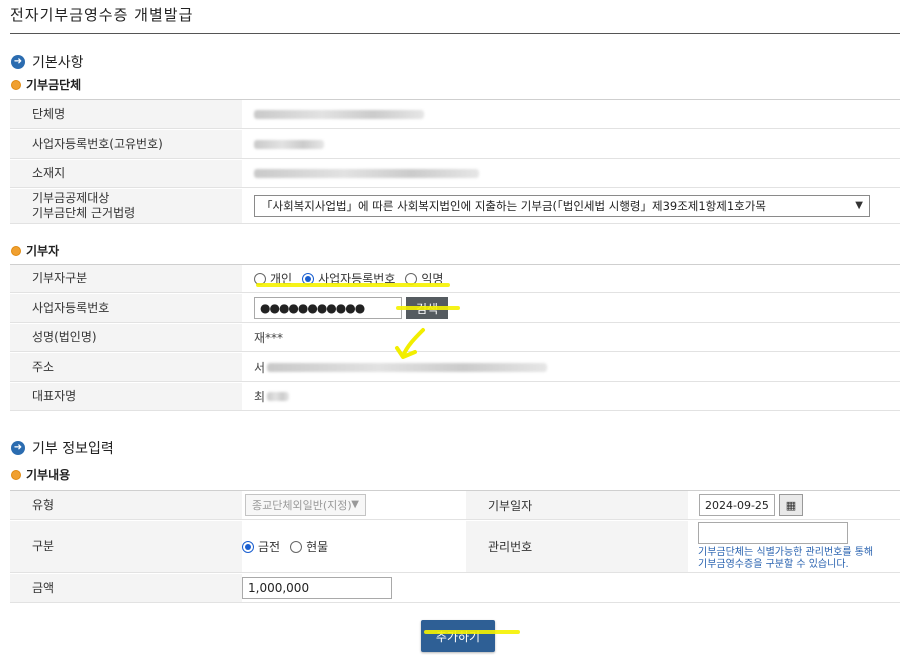  Describe the element at coordinates (126, 505) in the screenshot. I see `donation-kind-label: 유형` at that location.